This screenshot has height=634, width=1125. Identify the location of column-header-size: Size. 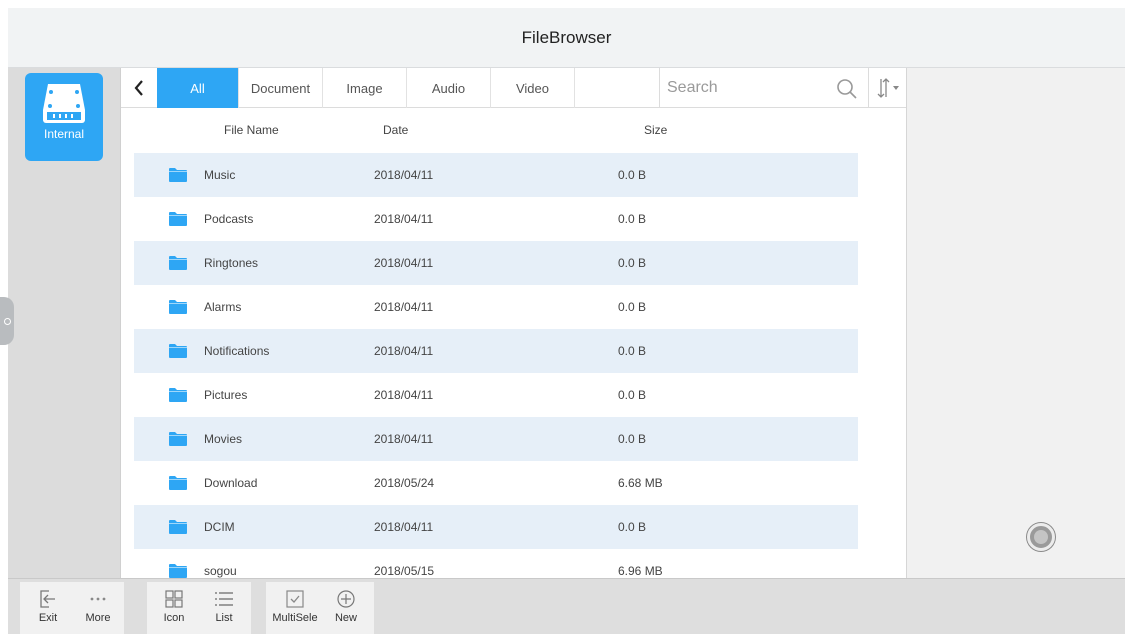
(655, 130).